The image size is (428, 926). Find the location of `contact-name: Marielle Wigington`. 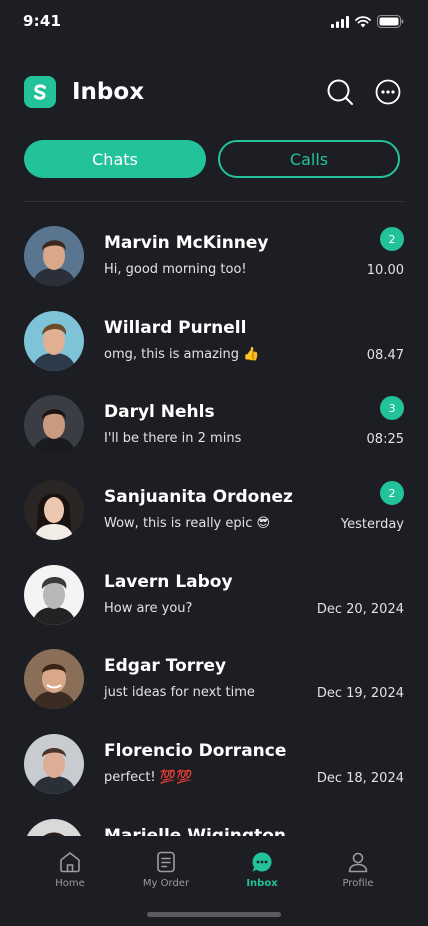

contact-name: Marielle Wigington is located at coordinates (195, 830).